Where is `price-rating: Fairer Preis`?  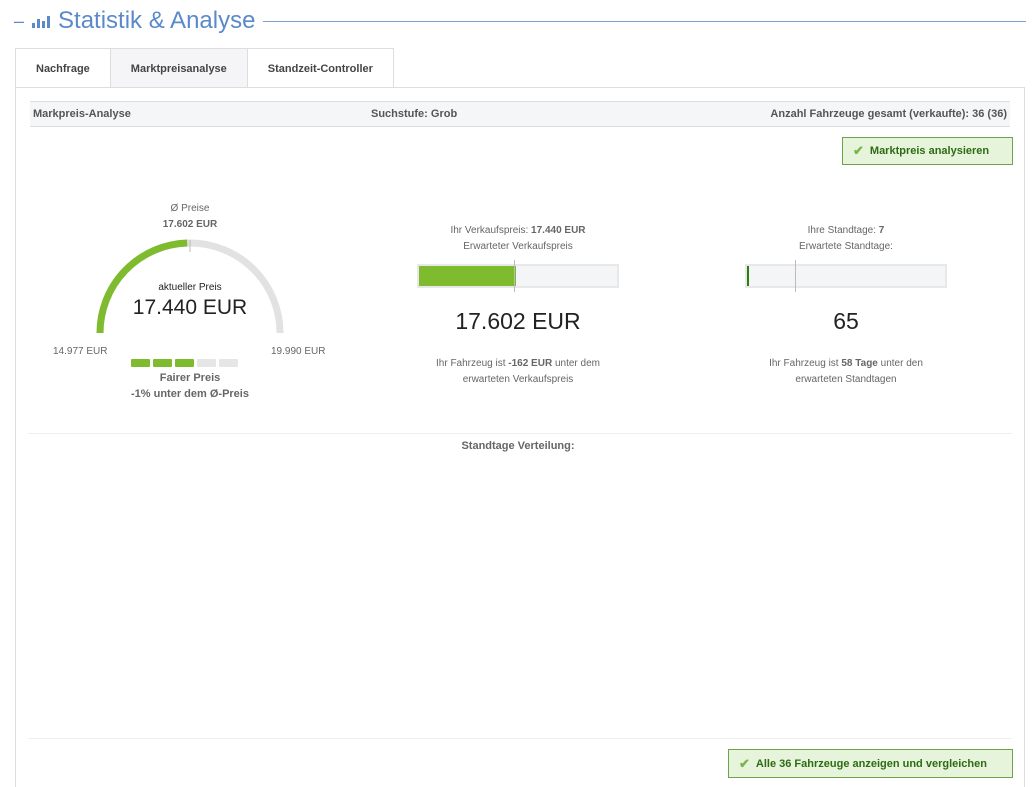
price-rating: Fairer Preis is located at coordinates (190, 378).